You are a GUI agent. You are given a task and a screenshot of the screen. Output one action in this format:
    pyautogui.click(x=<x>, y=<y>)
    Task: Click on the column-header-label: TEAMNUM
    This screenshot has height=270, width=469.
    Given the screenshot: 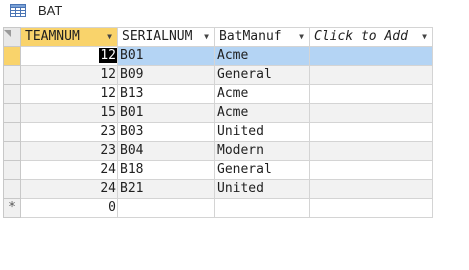 What is the action you would take?
    pyautogui.click(x=52, y=36)
    